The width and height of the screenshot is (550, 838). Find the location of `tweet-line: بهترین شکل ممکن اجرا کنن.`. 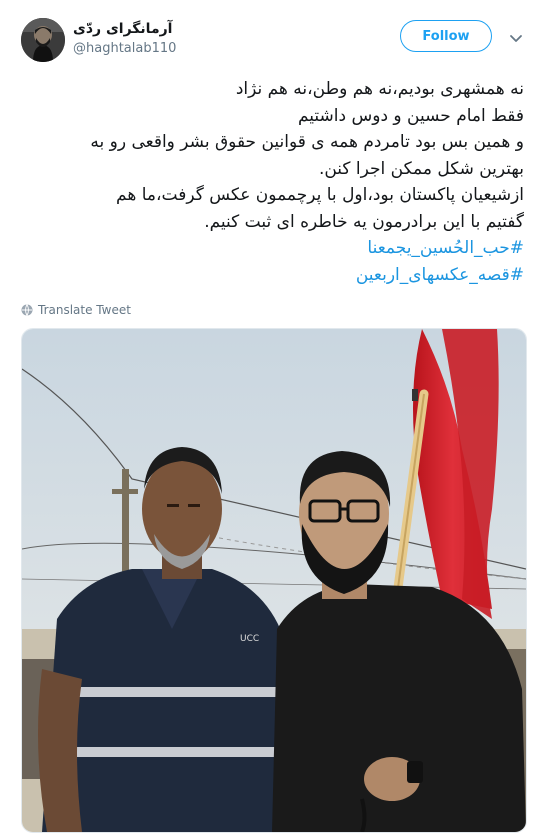

tweet-line: بهترین شکل ممکن اجرا کنن. is located at coordinates (421, 168).